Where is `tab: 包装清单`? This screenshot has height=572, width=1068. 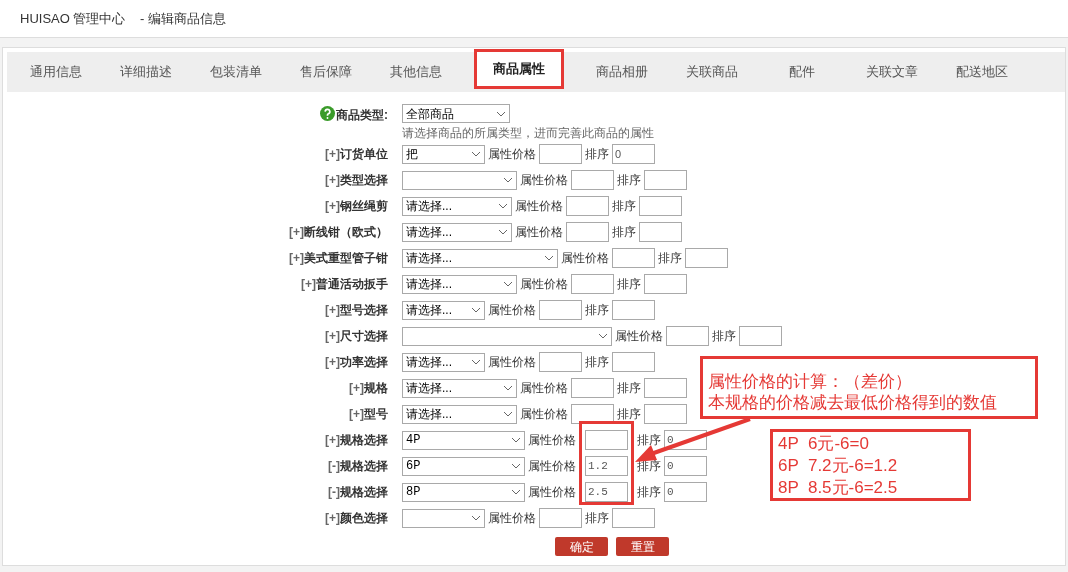 tab: 包装清单 is located at coordinates (236, 72).